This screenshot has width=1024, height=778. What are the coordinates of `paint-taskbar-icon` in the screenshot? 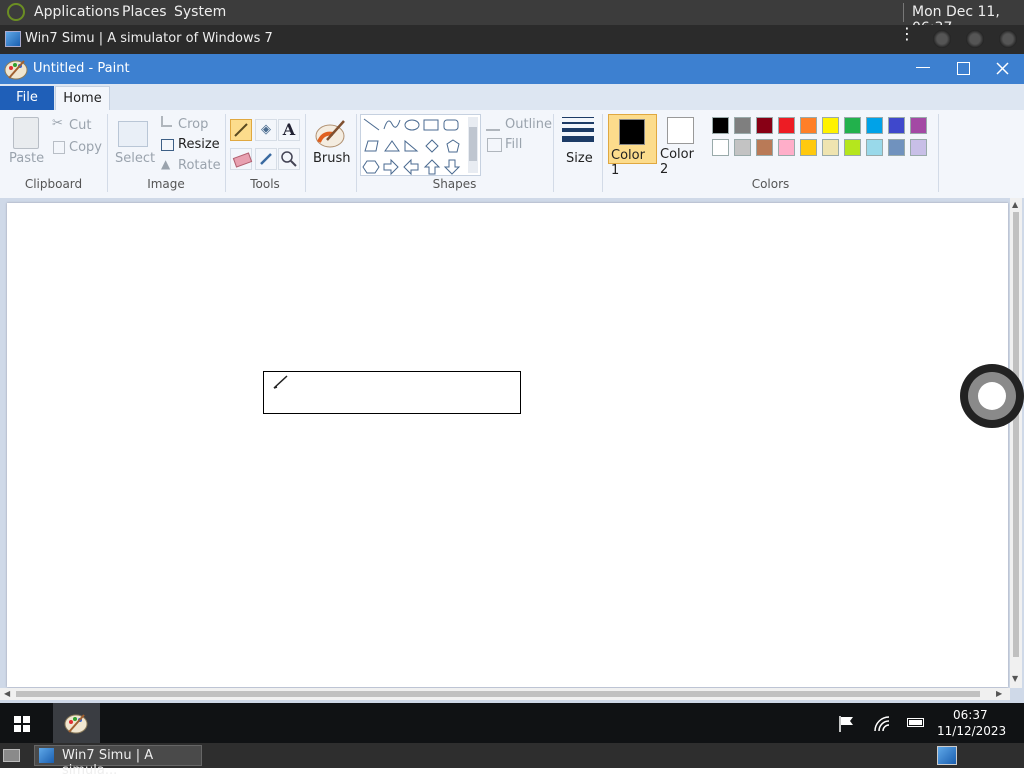 It's located at (76, 724).